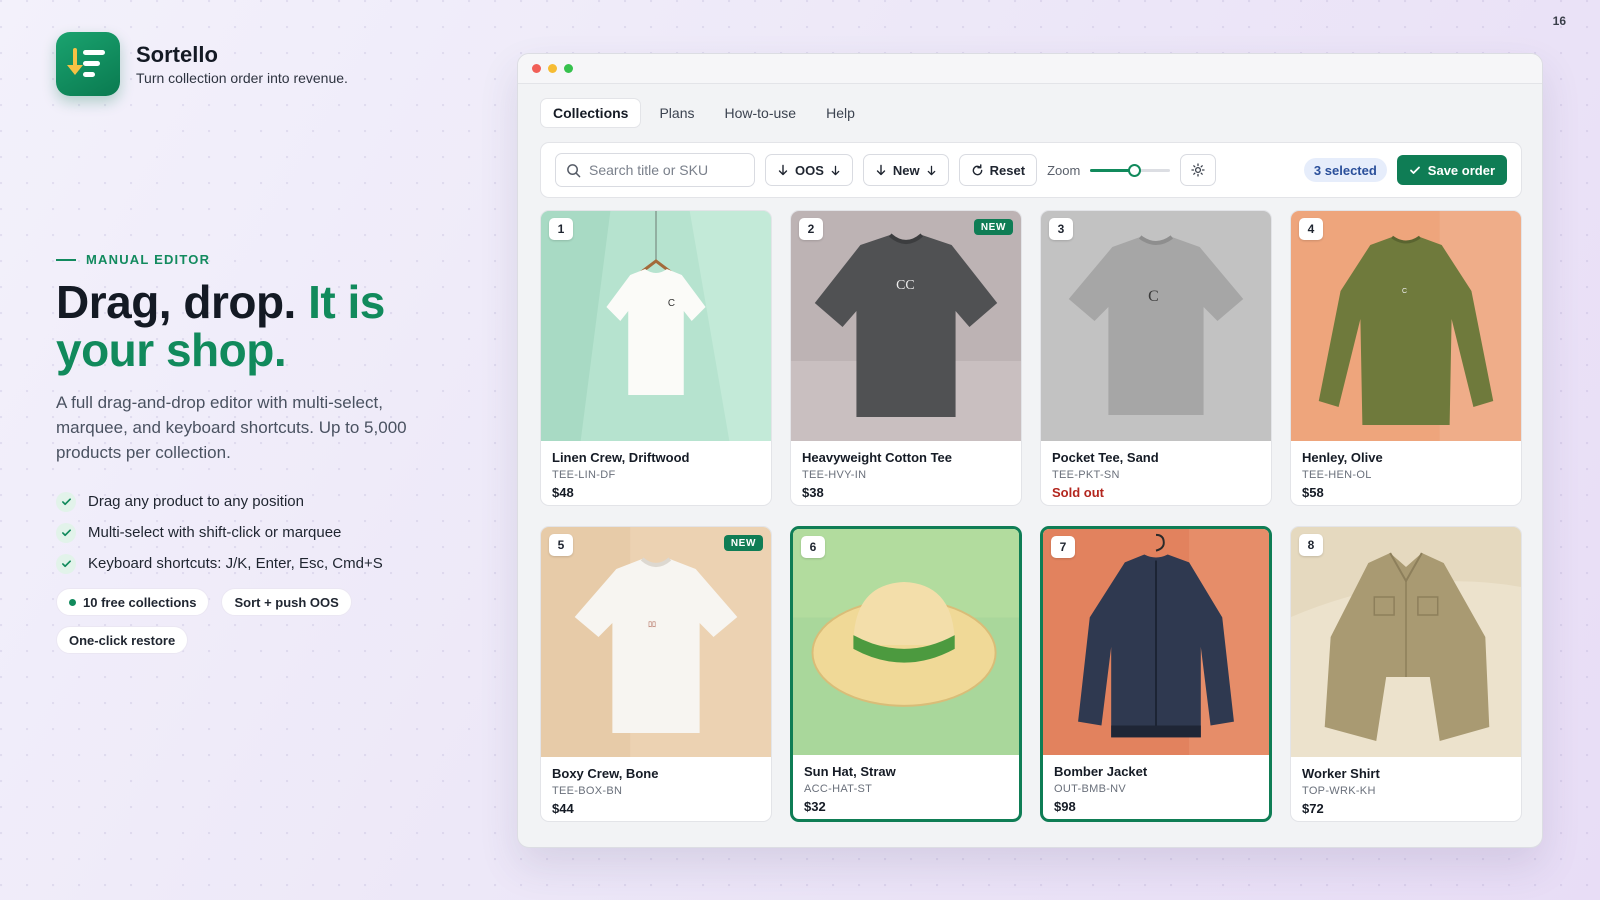 The width and height of the screenshot is (1600, 900). I want to click on product-card: C 4 Henley, Olive TEE-HEN-OL $58, so click(1406, 358).